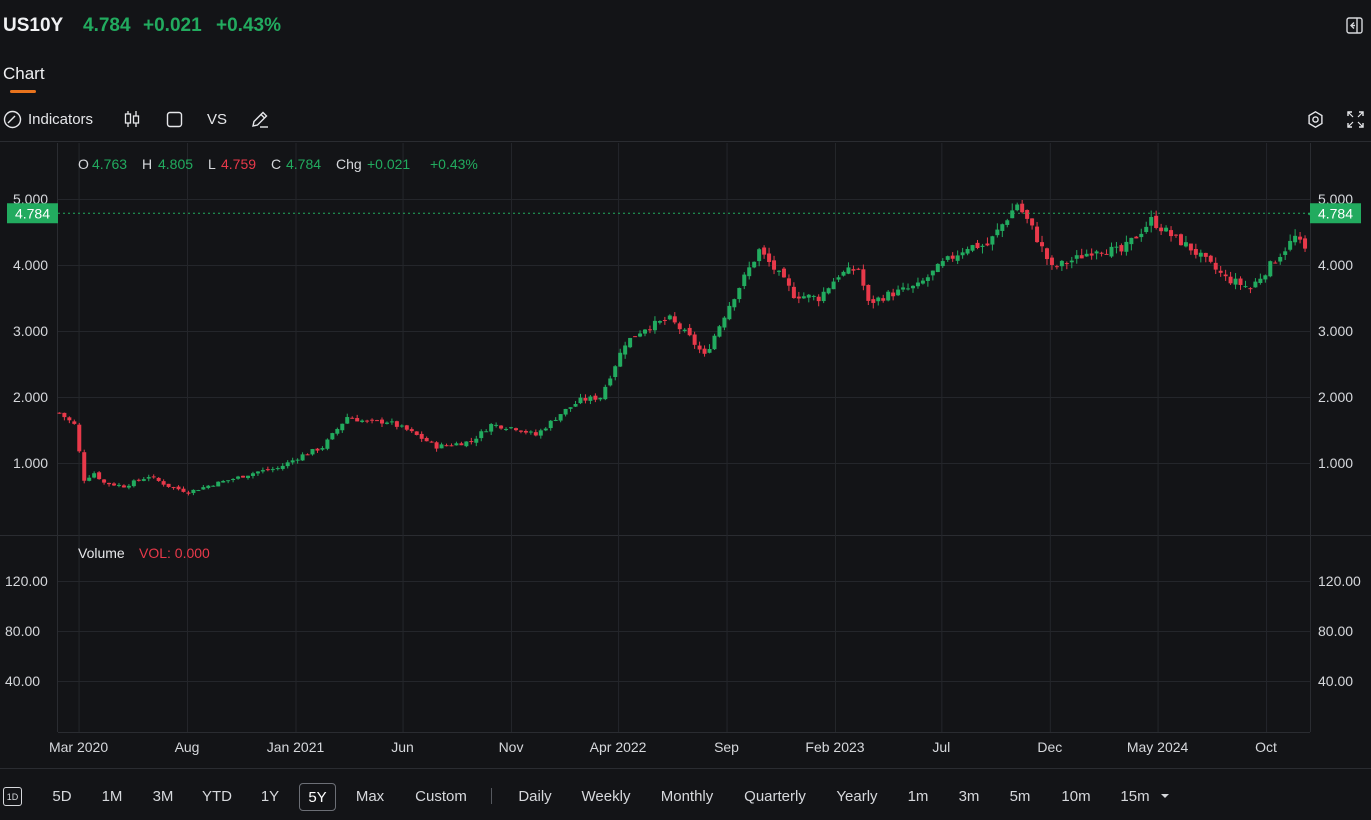 The image size is (1371, 820). I want to click on last-price-badge-left: 4.784, so click(32, 213).